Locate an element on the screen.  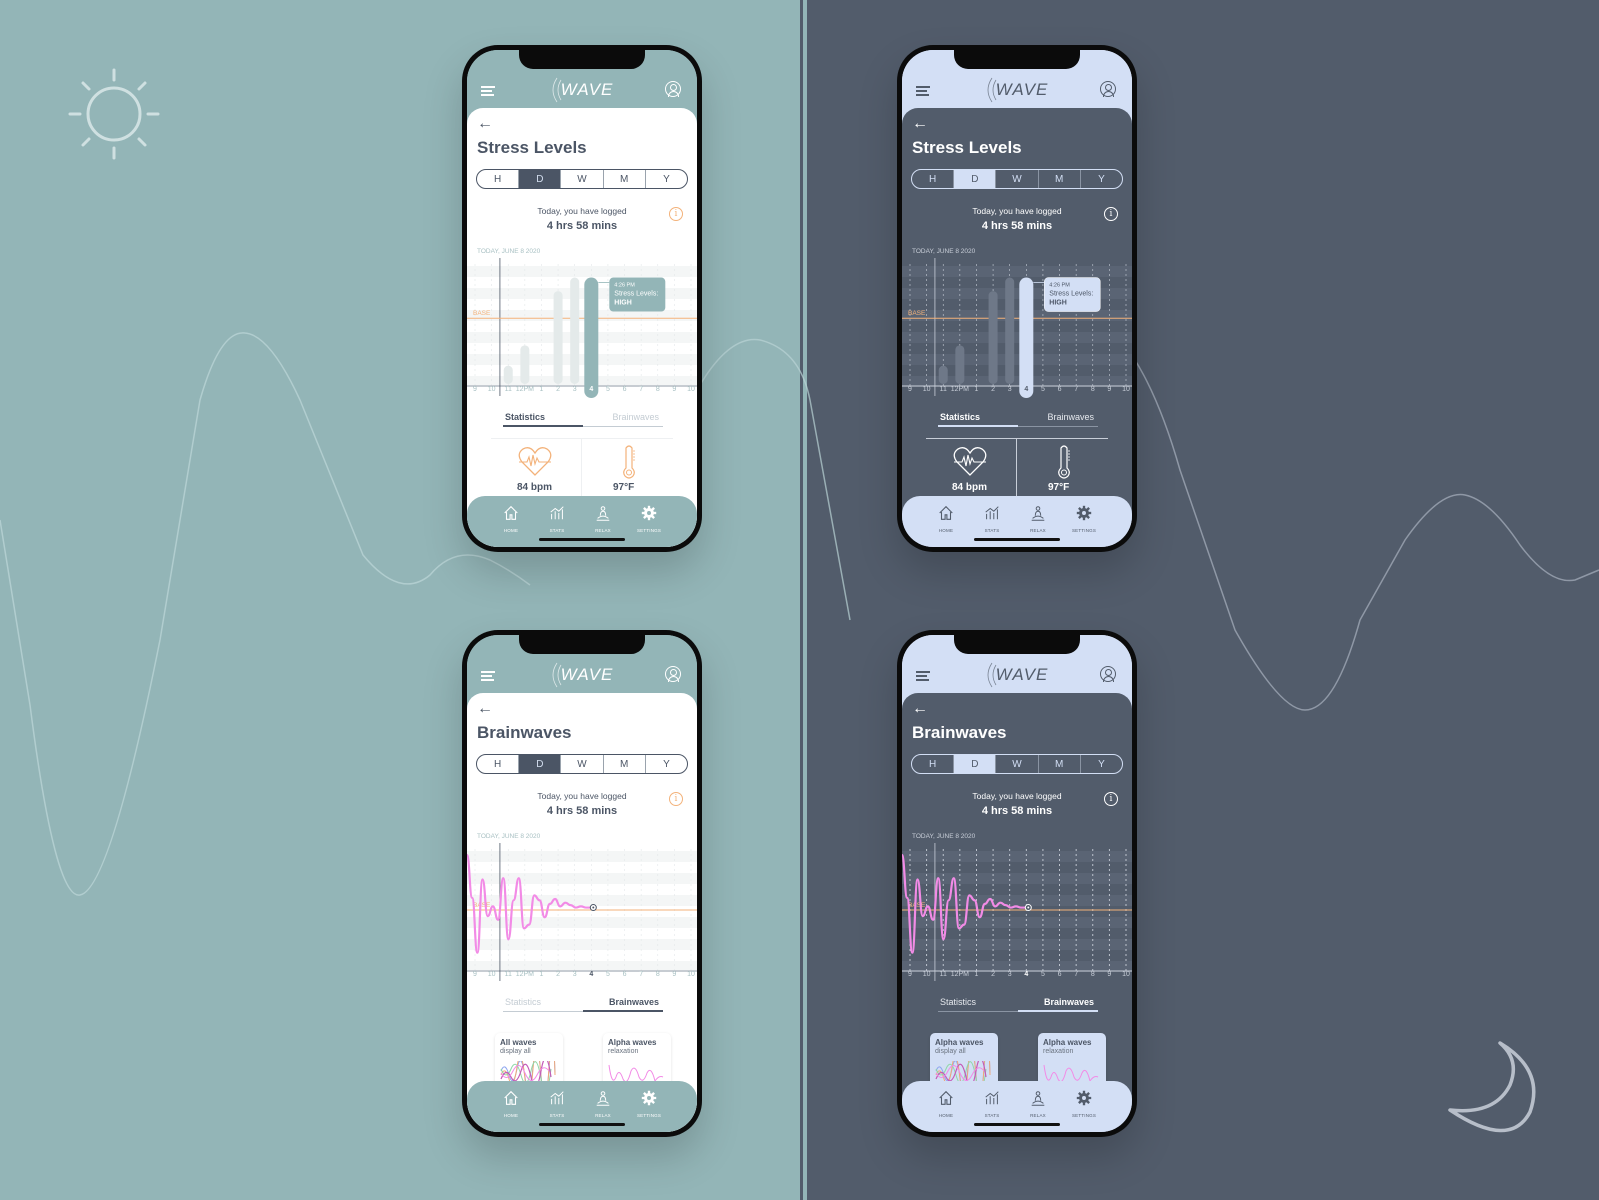
time-range-selector: HDWMY is located at coordinates (1017, 764).